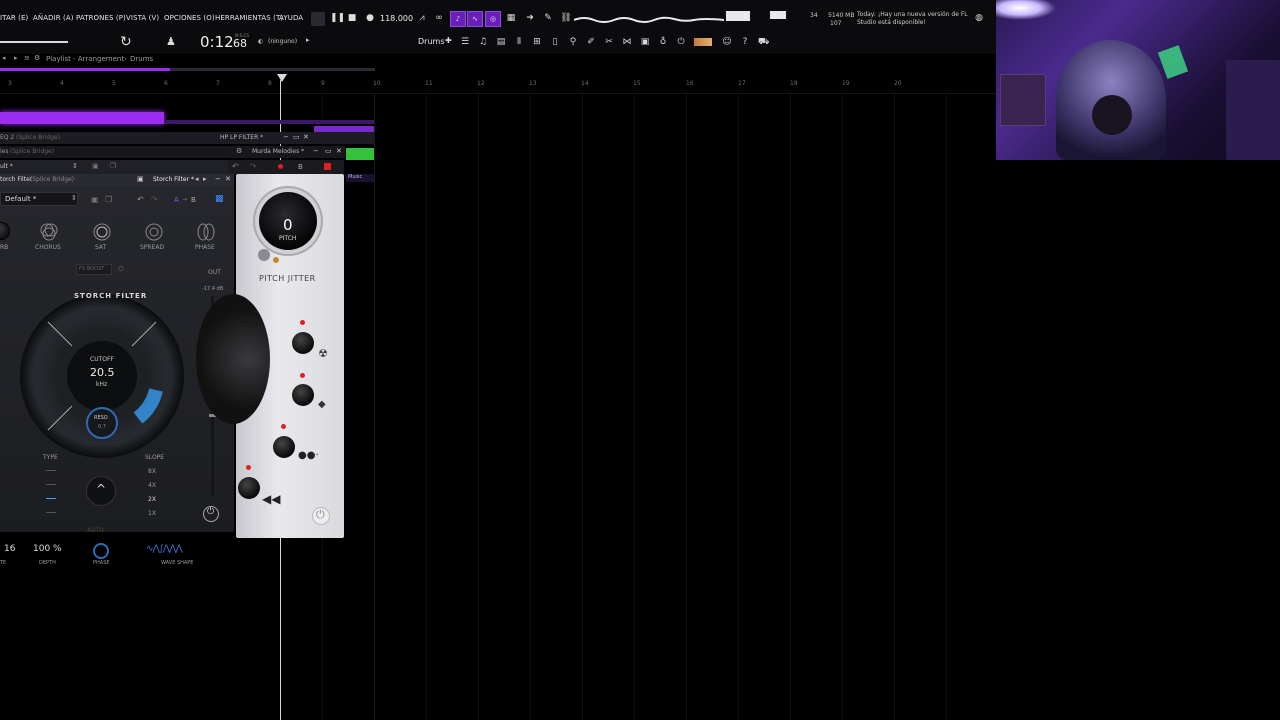  Describe the element at coordinates (102, 232) in the screenshot. I see `saturation-icon` at that location.